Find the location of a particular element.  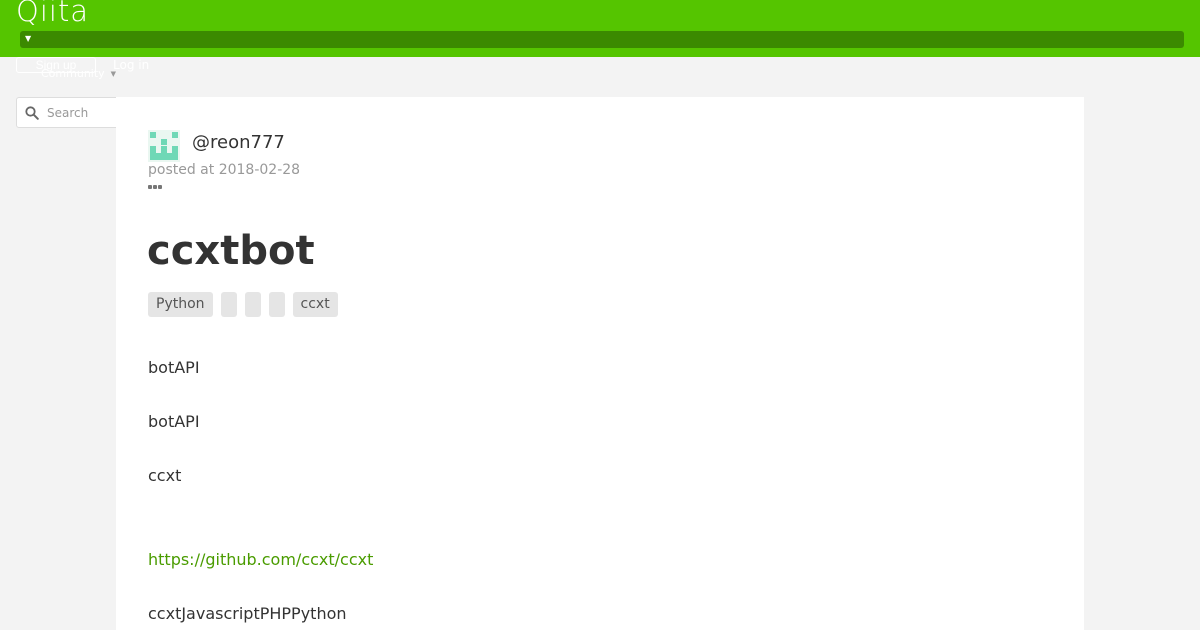

menu-dropdown-bar: ▼ is located at coordinates (602, 39).